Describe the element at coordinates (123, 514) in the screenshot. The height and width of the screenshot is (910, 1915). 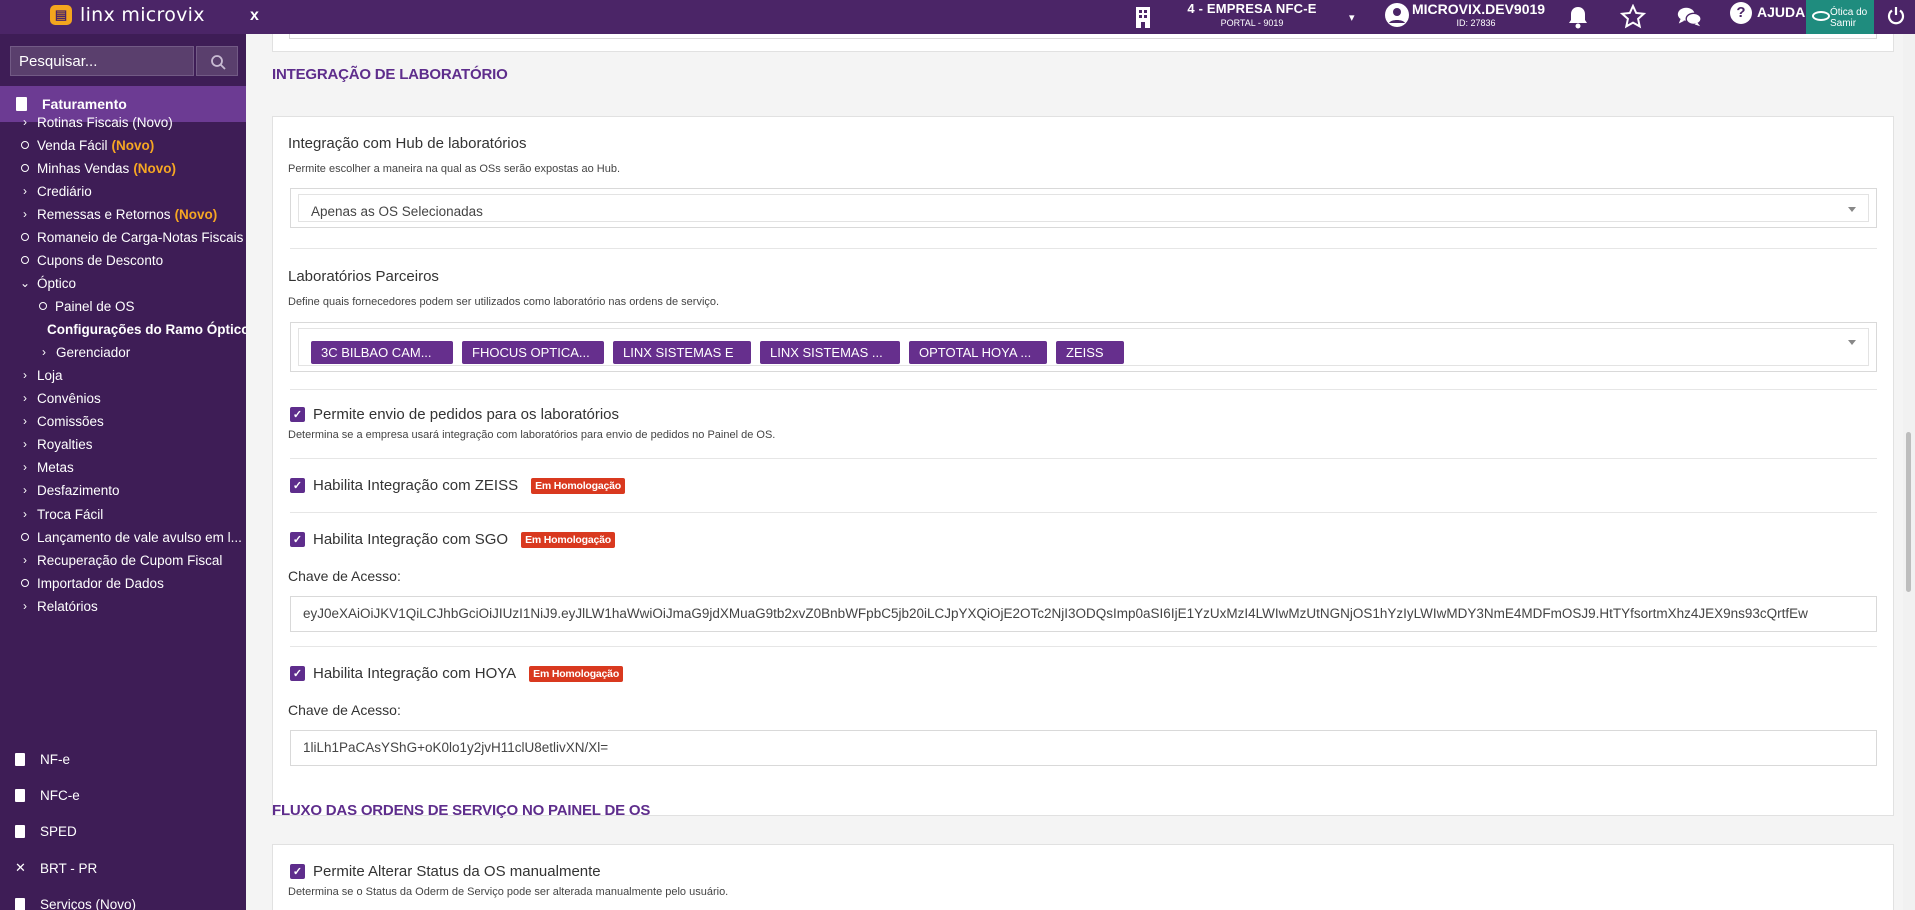
I see `sidebar-item: › Troca Fácil` at that location.